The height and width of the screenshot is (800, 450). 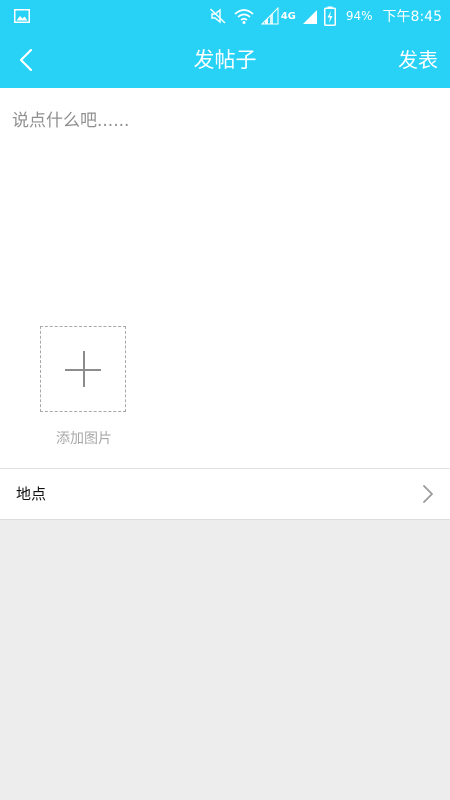 I want to click on mute-icon, so click(x=217, y=16).